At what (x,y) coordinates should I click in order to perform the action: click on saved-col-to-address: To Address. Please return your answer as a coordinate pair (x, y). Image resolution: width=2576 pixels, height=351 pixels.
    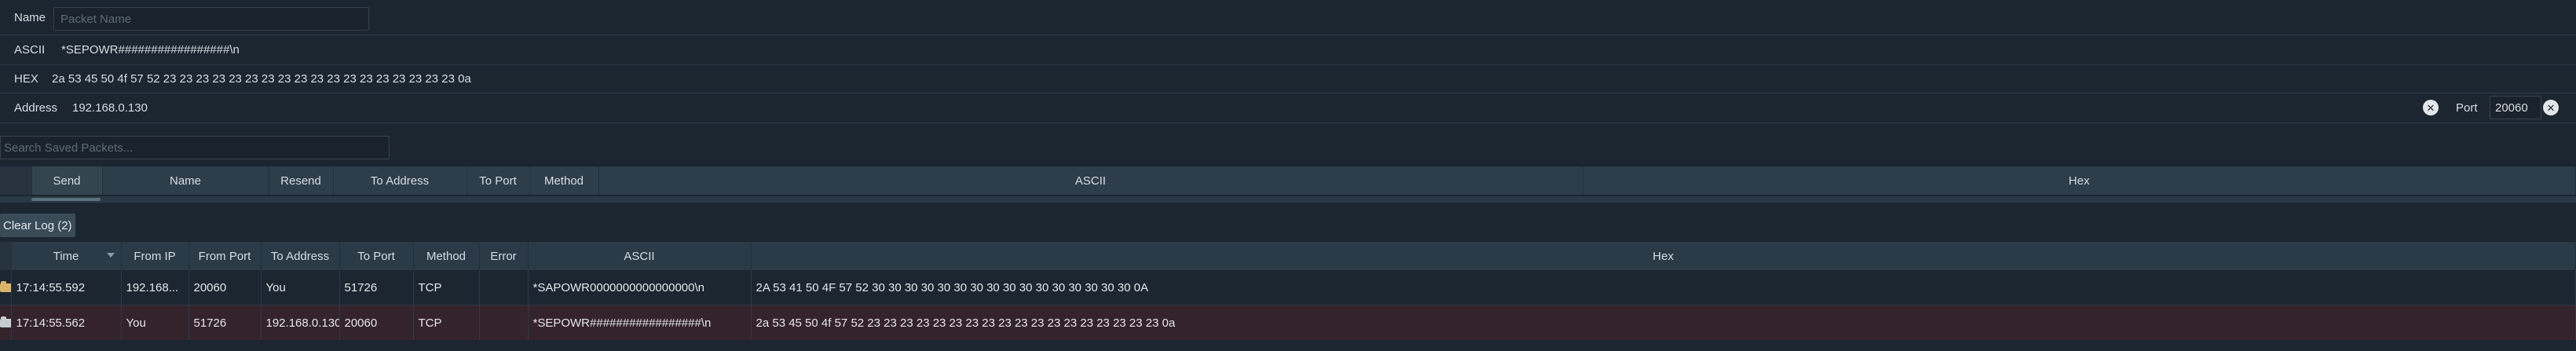
    Looking at the image, I should click on (400, 180).